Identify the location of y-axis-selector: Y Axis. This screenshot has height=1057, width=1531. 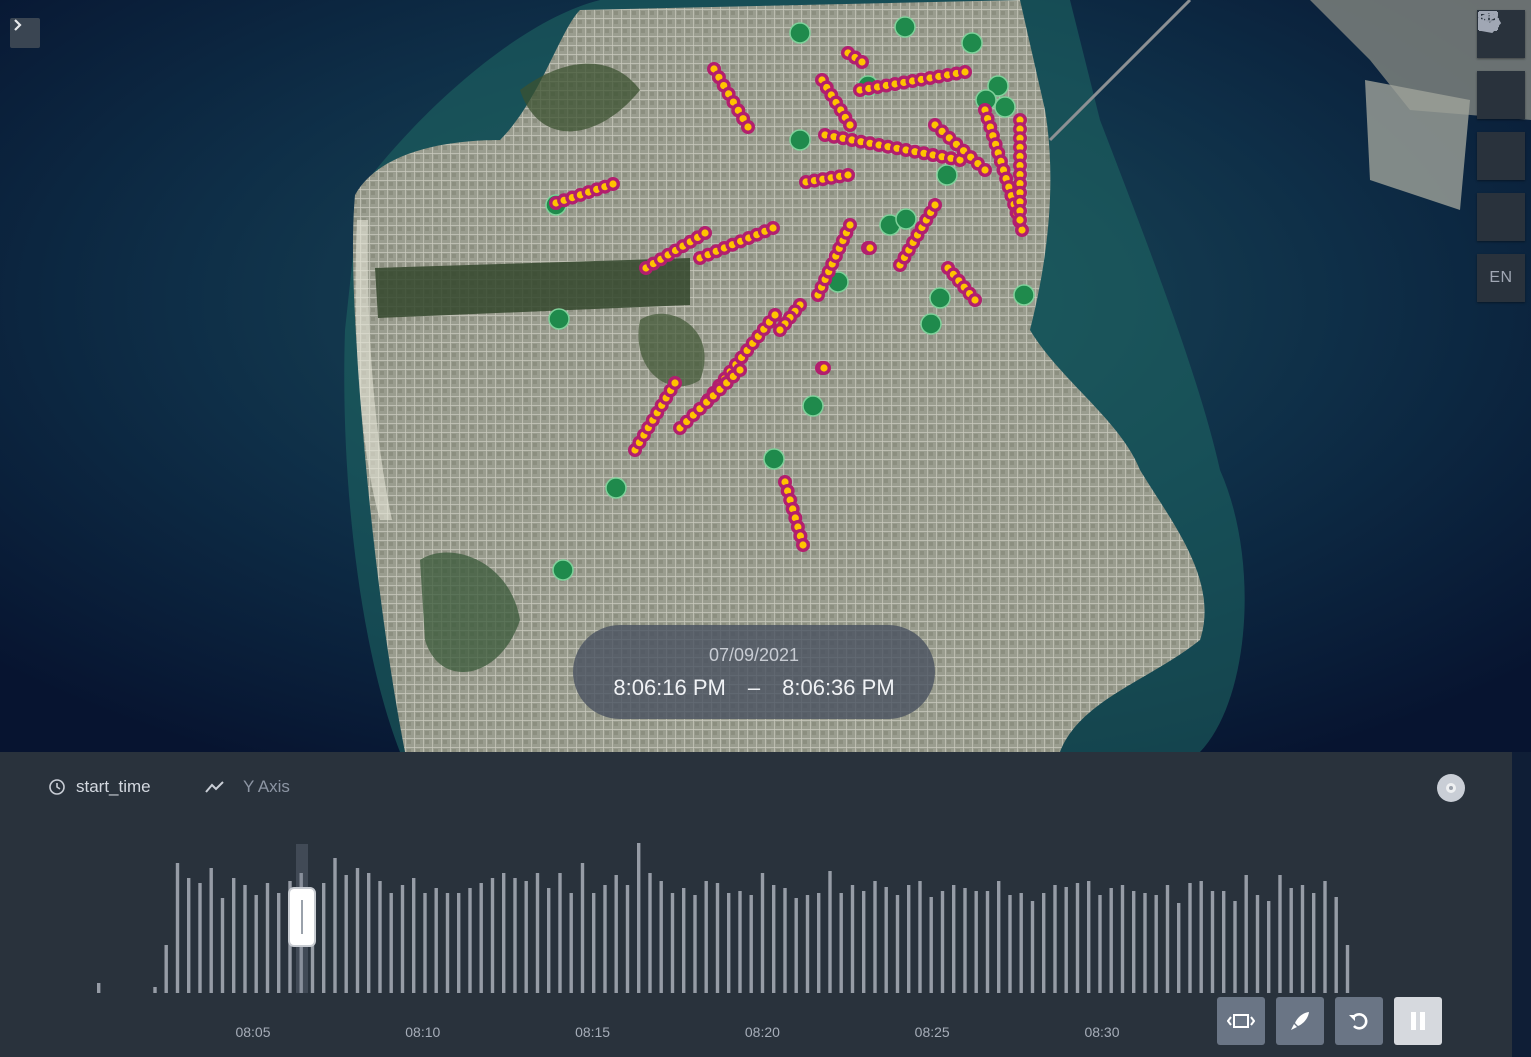
(247, 787).